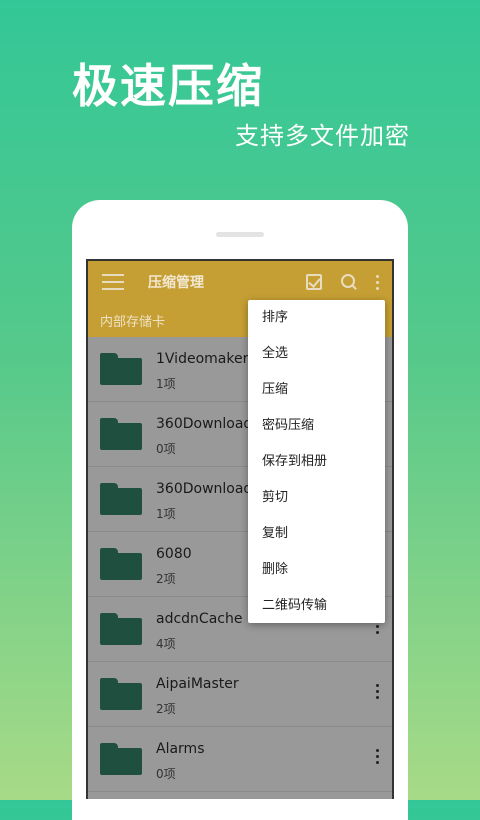 The width and height of the screenshot is (480, 820). What do you see at coordinates (240, 694) in the screenshot?
I see `file-row: AipaiMaster 2项` at bounding box center [240, 694].